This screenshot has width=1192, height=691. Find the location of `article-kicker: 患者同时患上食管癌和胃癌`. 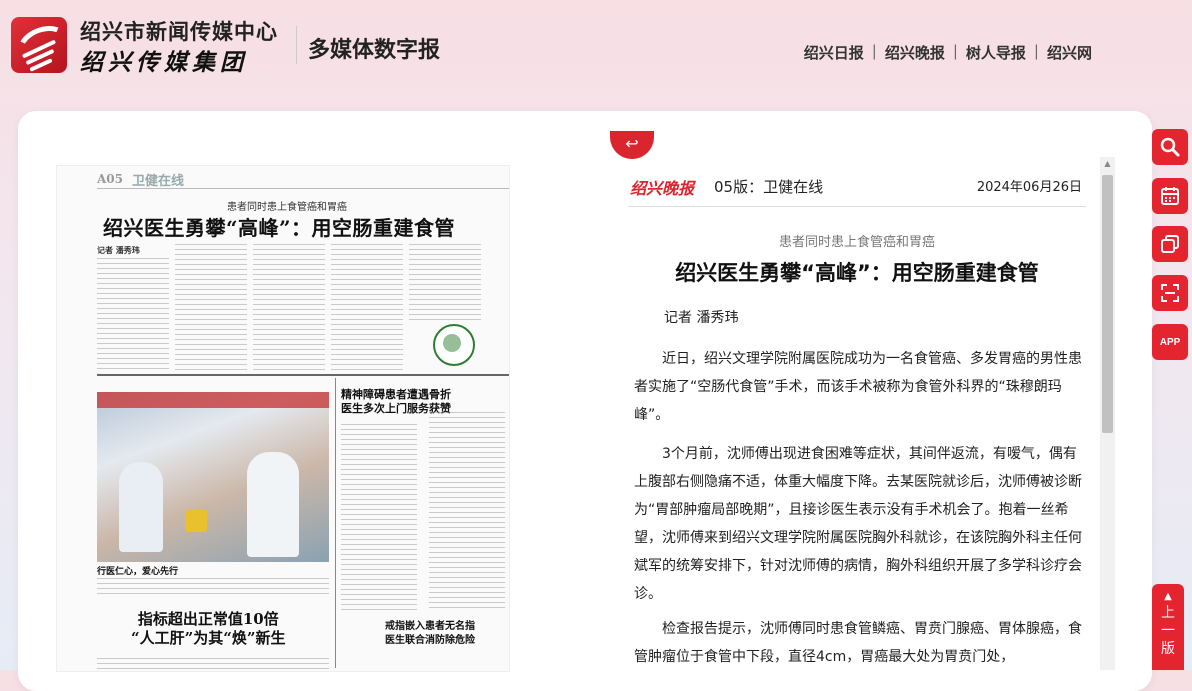

article-kicker: 患者同时患上食管癌和胃癌 is located at coordinates (856, 242).